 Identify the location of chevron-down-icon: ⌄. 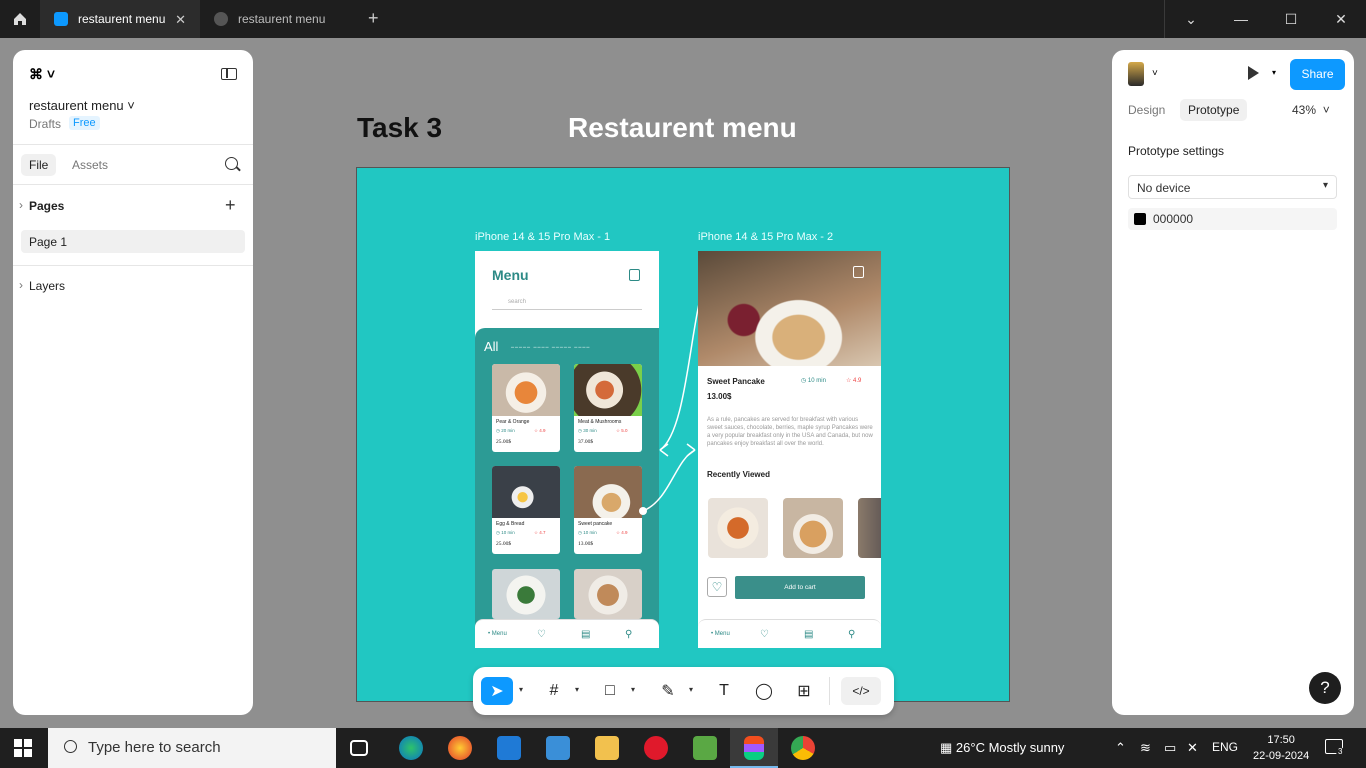
(1191, 19).